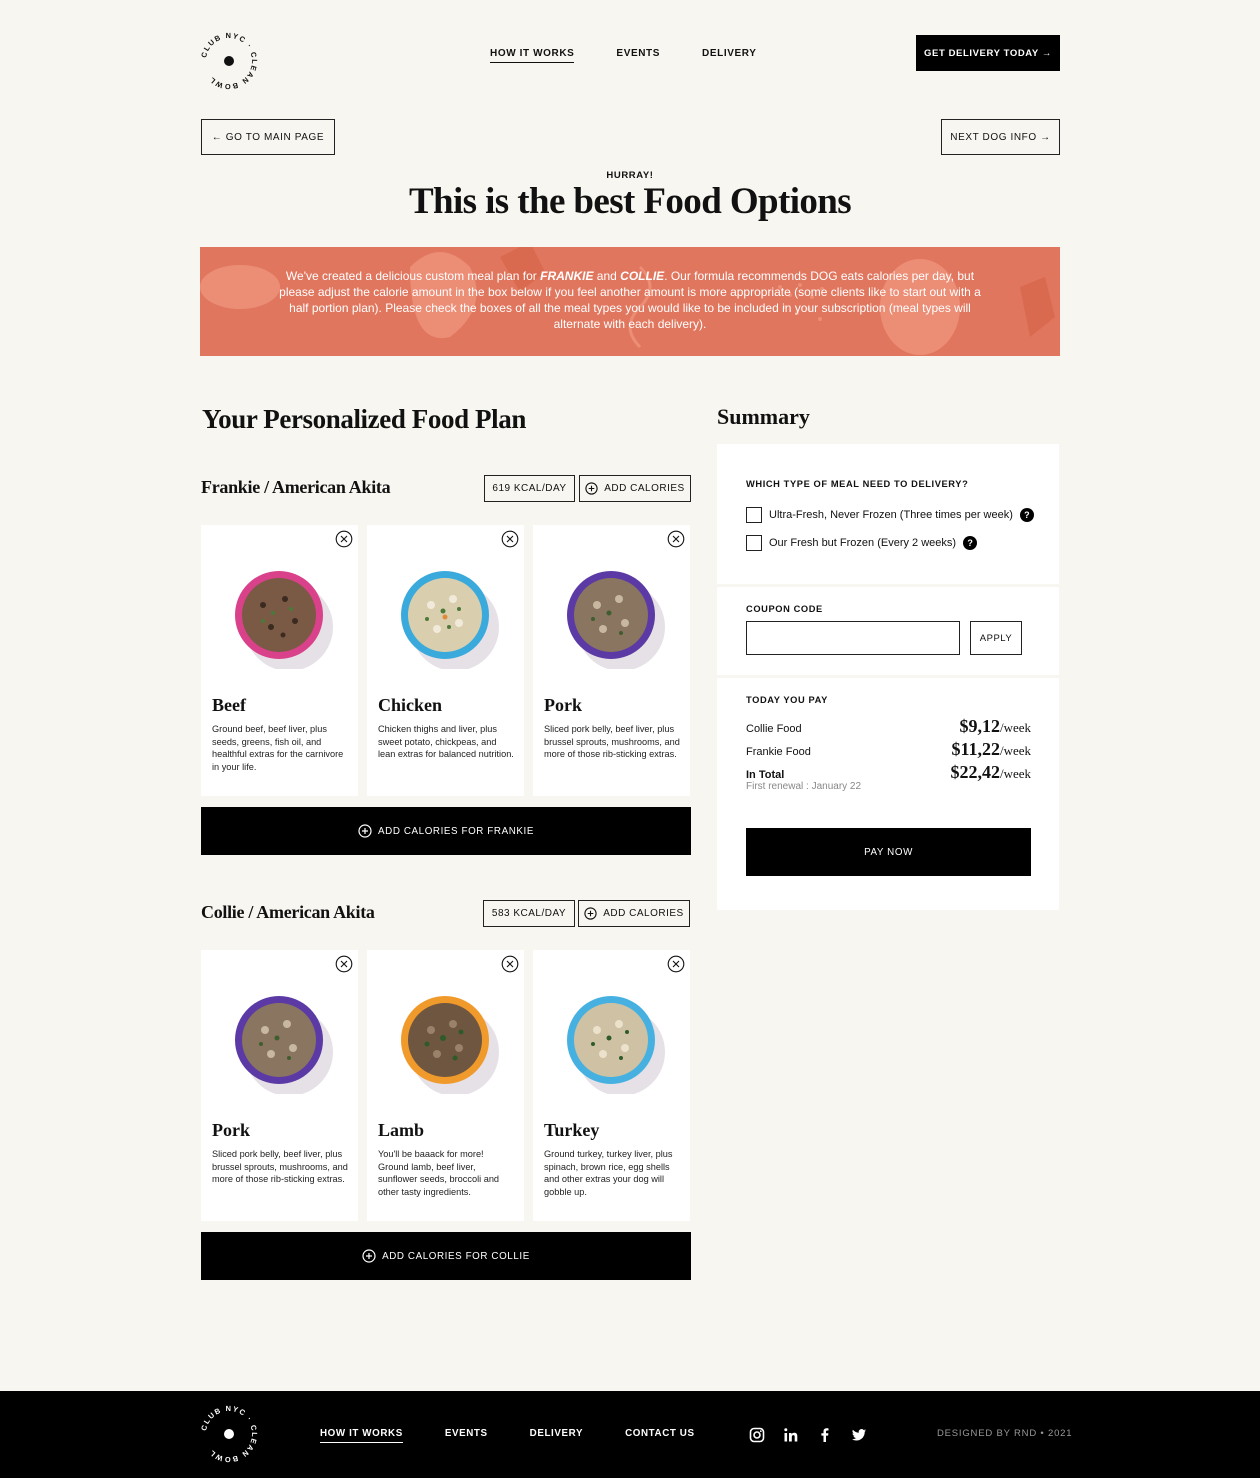 The image size is (1260, 1478). What do you see at coordinates (787, 700) in the screenshot?
I see `today-you-pay-label: TODAY YOU PAY` at bounding box center [787, 700].